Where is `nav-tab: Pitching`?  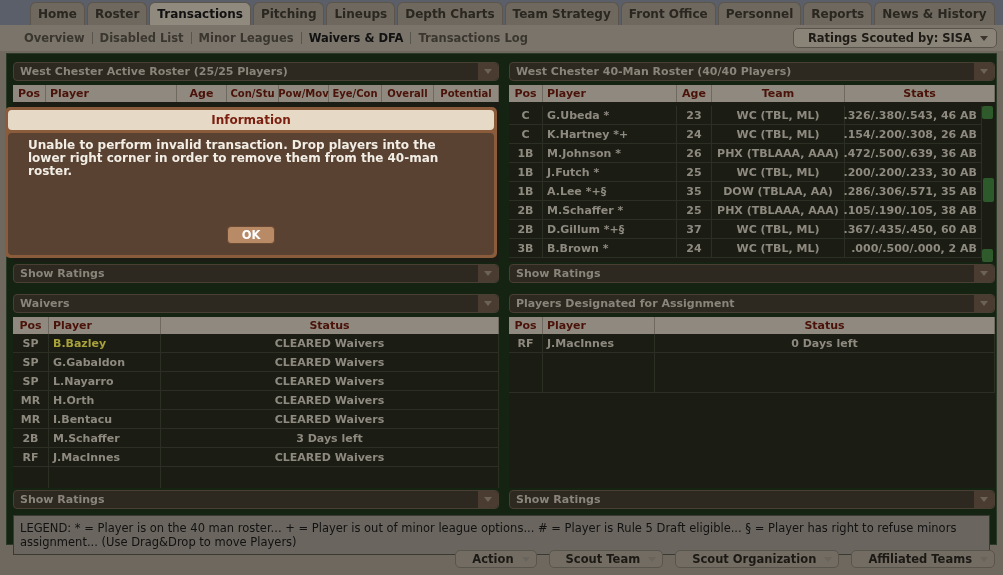
nav-tab: Pitching is located at coordinates (288, 13).